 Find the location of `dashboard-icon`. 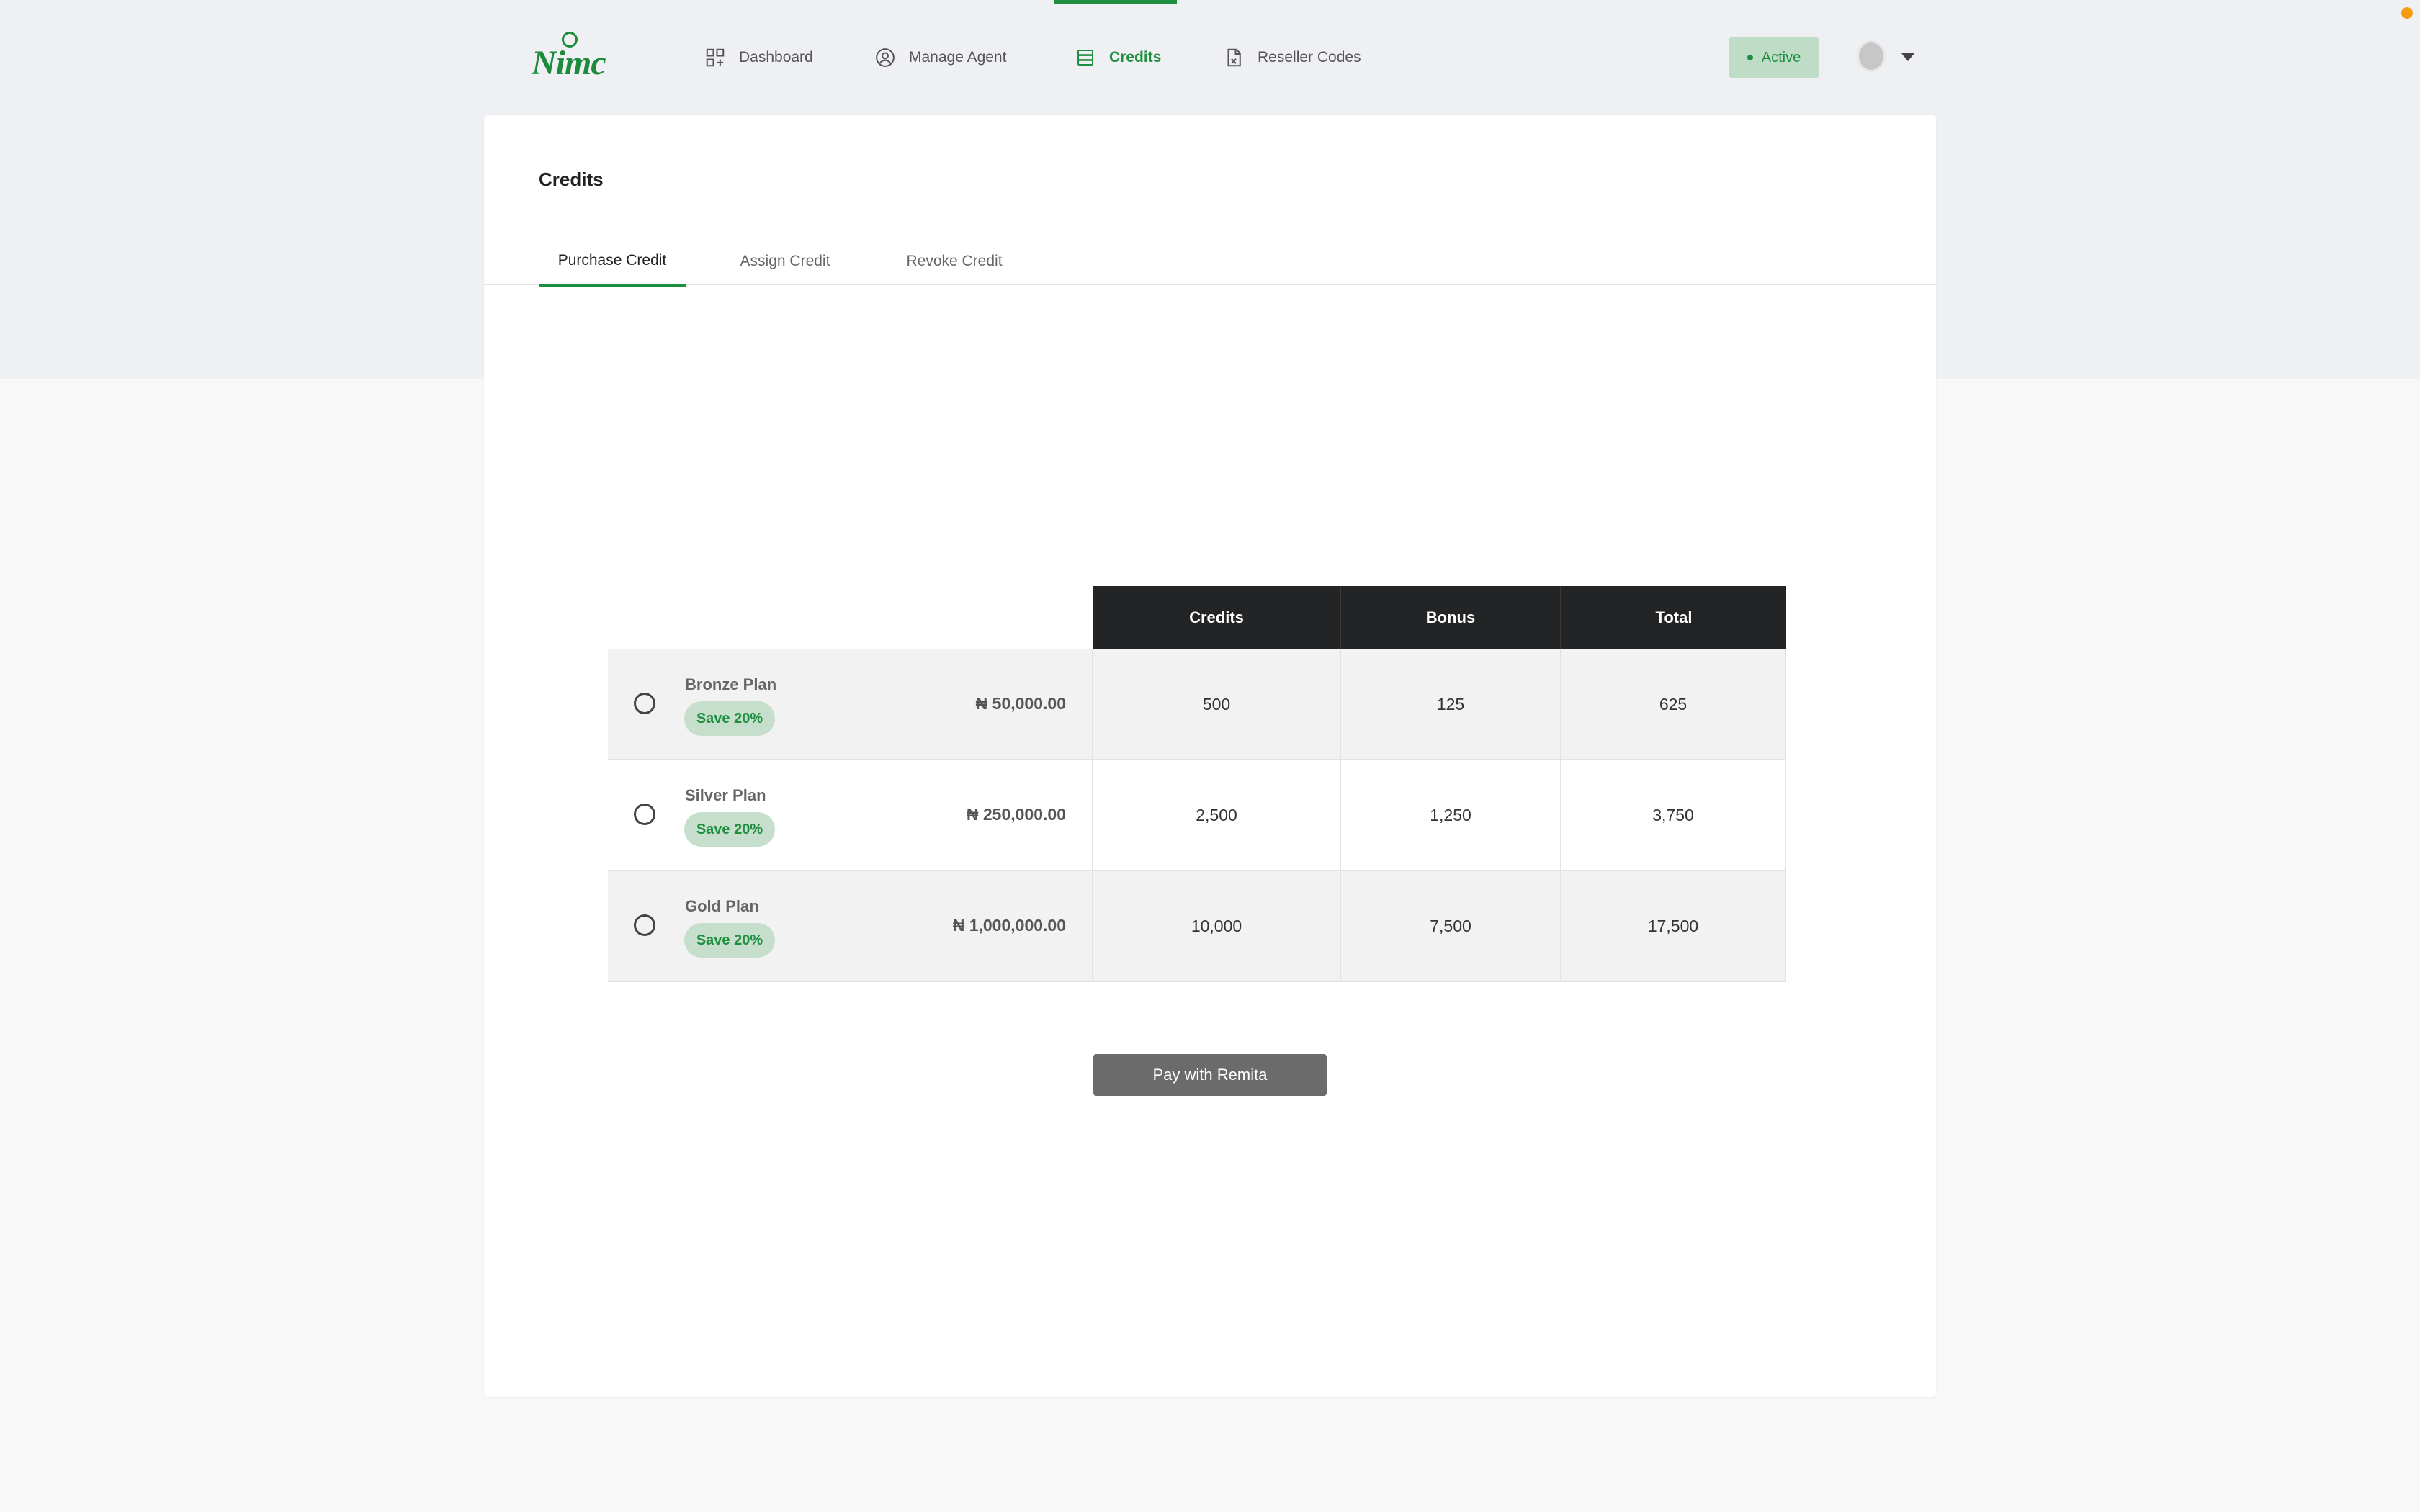

dashboard-icon is located at coordinates (715, 57).